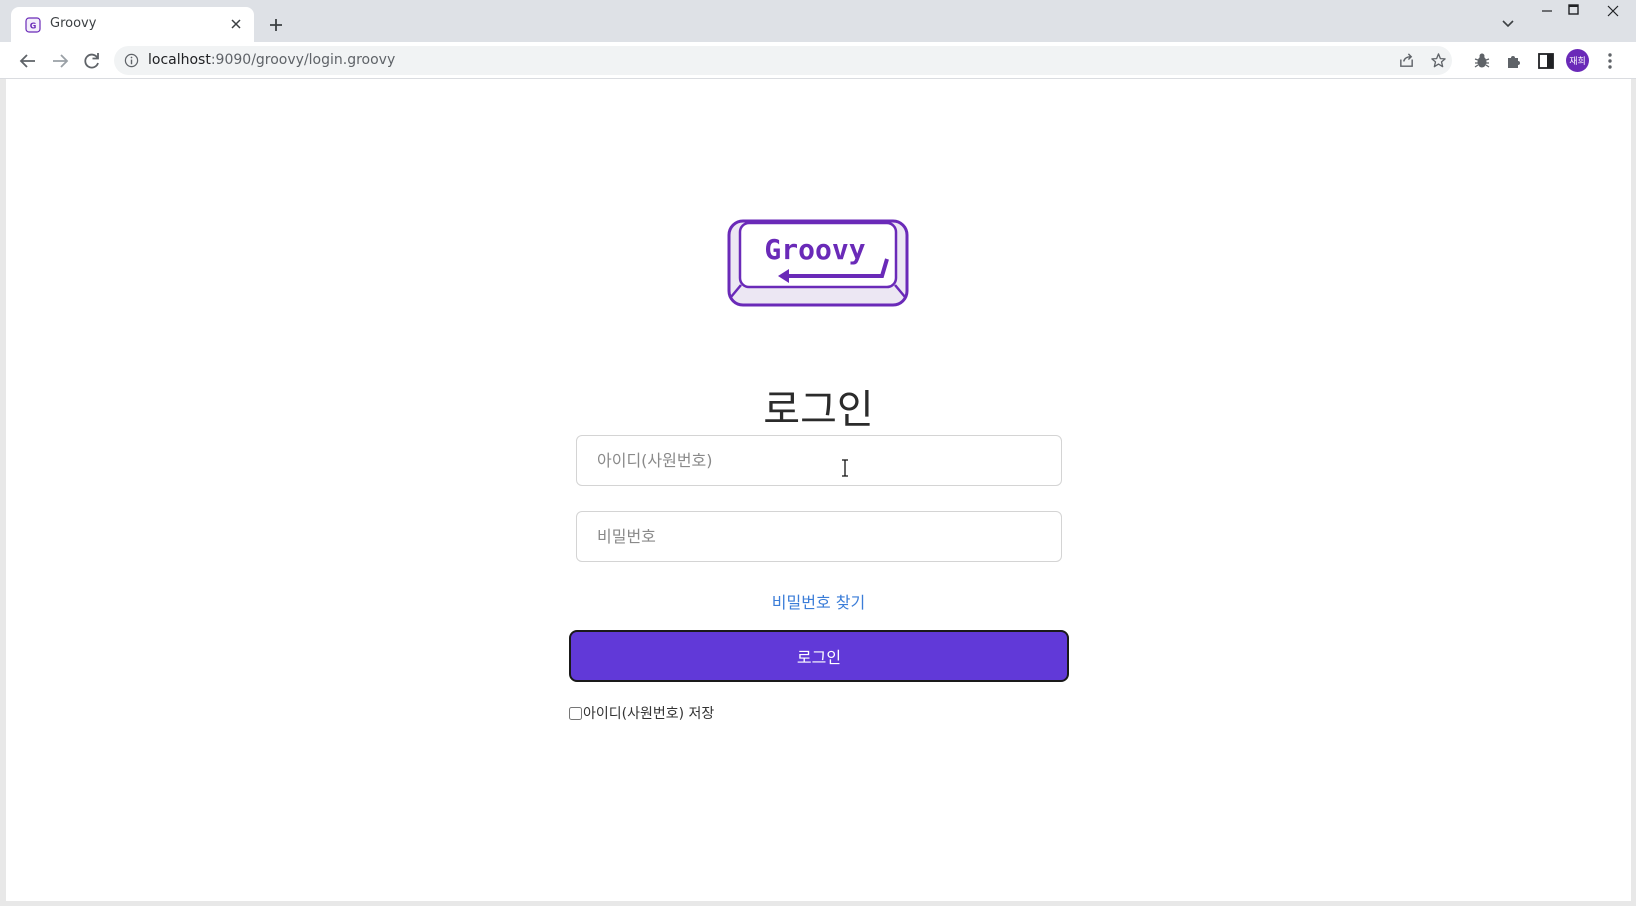 Image resolution: width=1636 pixels, height=906 pixels. What do you see at coordinates (132, 24) in the screenshot?
I see `browser-tab: G Groovy` at bounding box center [132, 24].